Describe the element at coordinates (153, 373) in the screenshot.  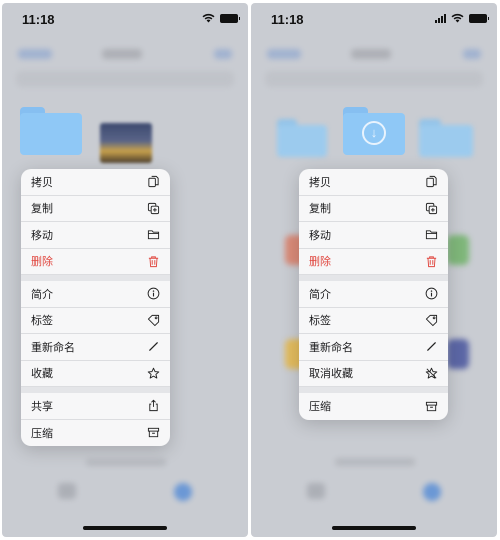
I see `star-icon` at that location.